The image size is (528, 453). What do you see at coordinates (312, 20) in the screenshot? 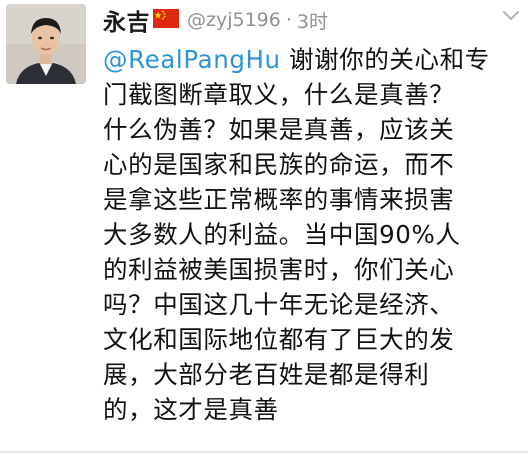
I see `tweet-timestamp: 3时` at bounding box center [312, 20].